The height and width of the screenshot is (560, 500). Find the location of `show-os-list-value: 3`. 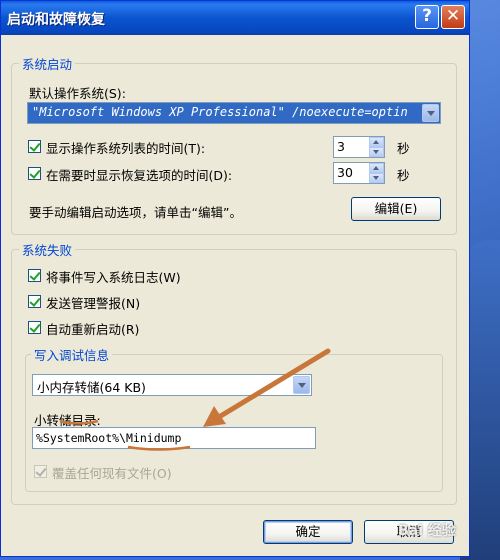

show-os-list-value: 3 is located at coordinates (341, 146).